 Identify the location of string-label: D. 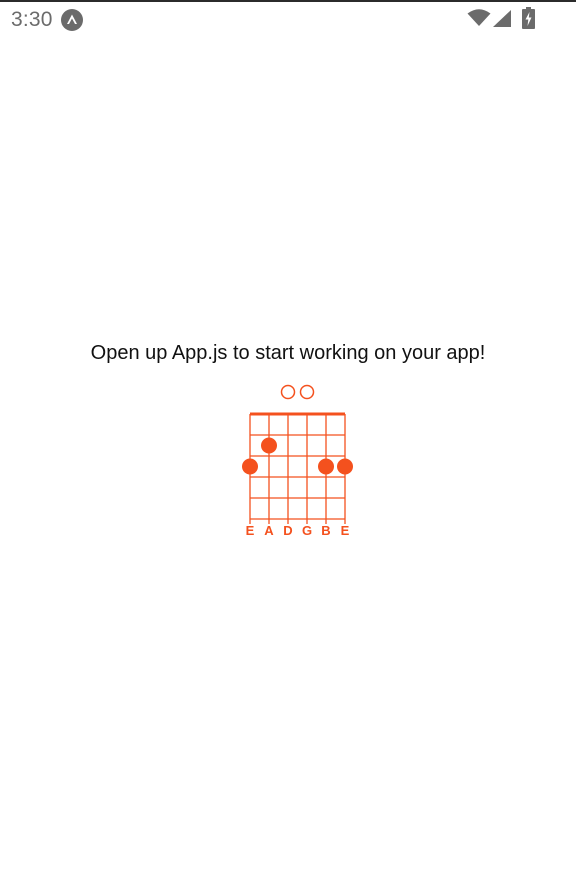
(287, 530).